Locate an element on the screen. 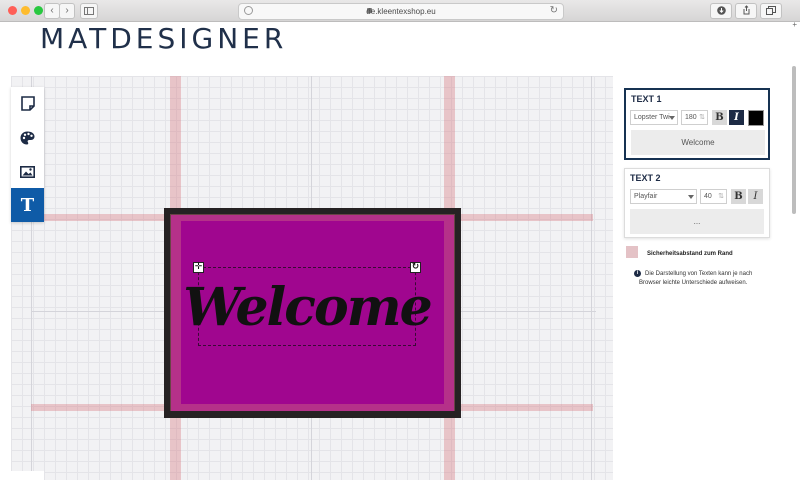 The height and width of the screenshot is (480, 800). text1-size-value: 180 is located at coordinates (691, 117).